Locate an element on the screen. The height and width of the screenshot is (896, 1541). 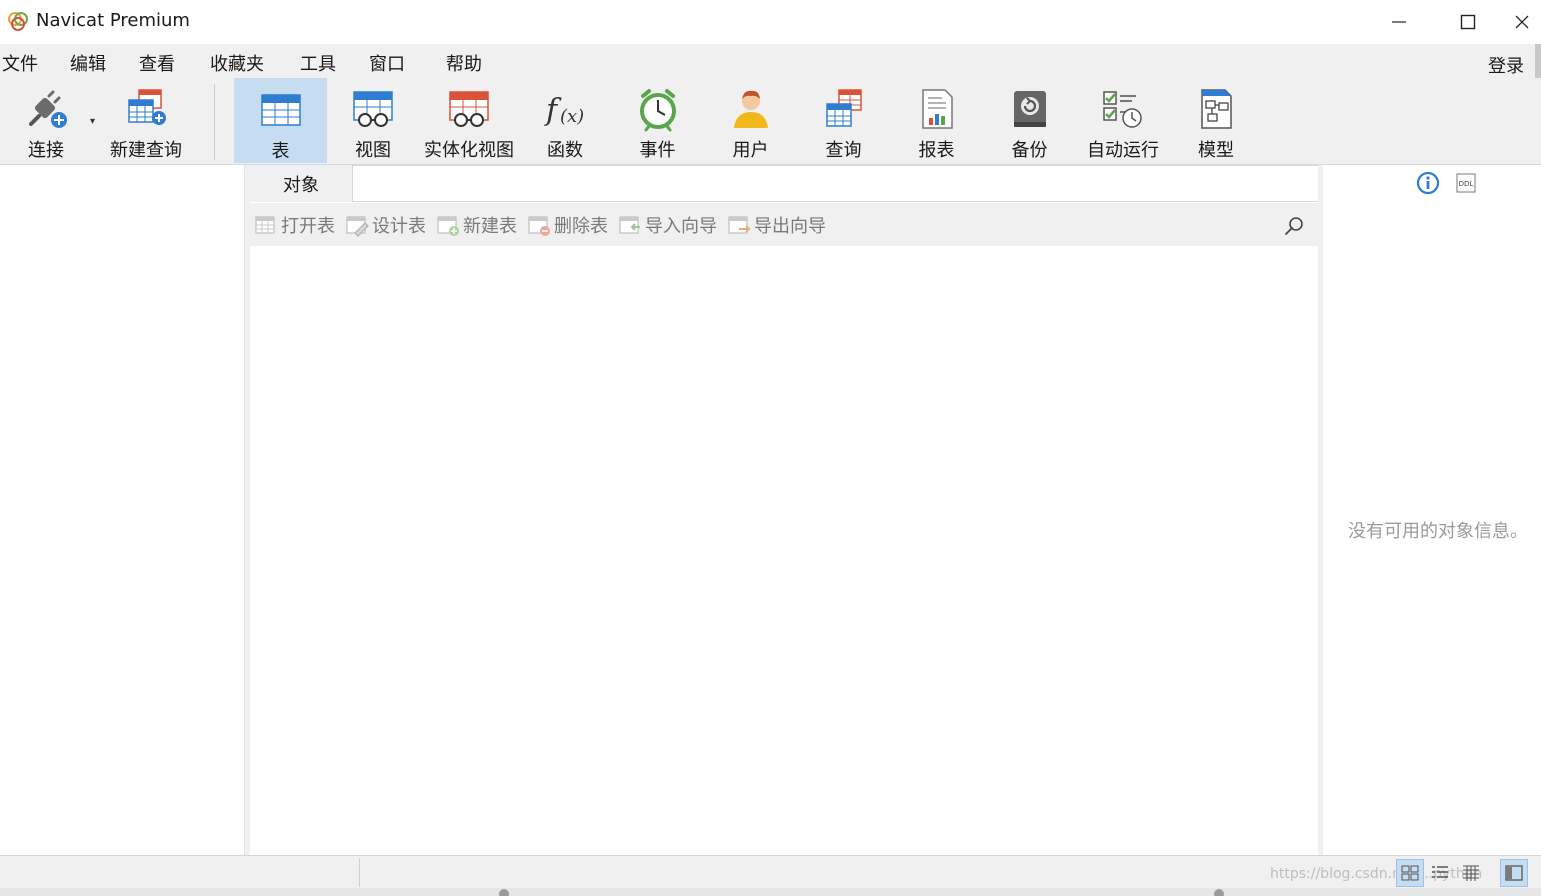
maximize-button is located at coordinates (1468, 22).